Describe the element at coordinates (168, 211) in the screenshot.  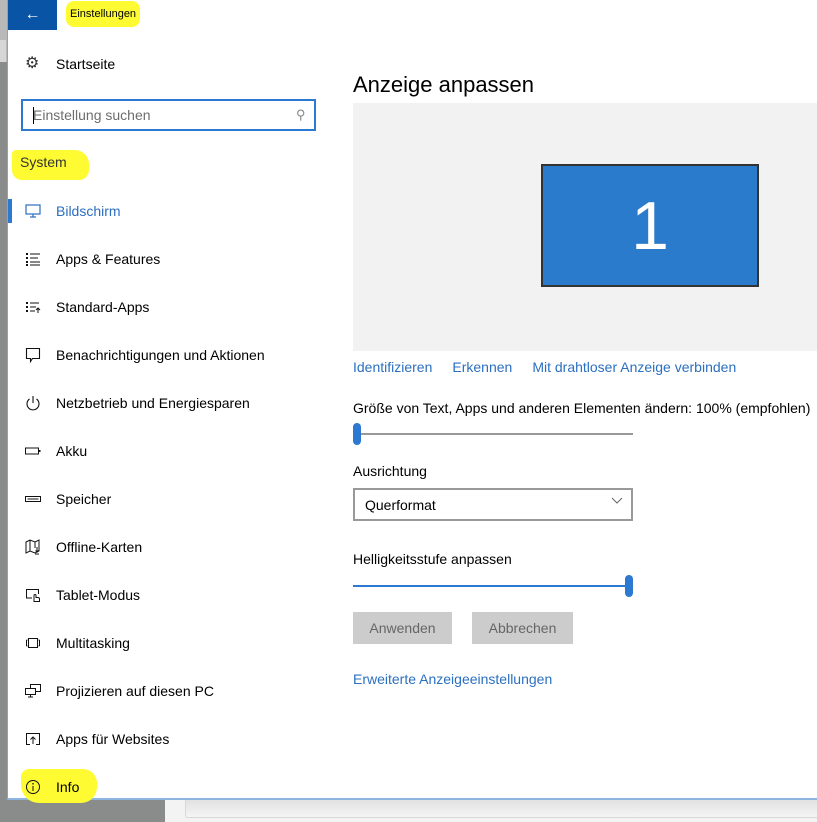
I see `sidebar-item-bildschirm: Bildschirm` at that location.